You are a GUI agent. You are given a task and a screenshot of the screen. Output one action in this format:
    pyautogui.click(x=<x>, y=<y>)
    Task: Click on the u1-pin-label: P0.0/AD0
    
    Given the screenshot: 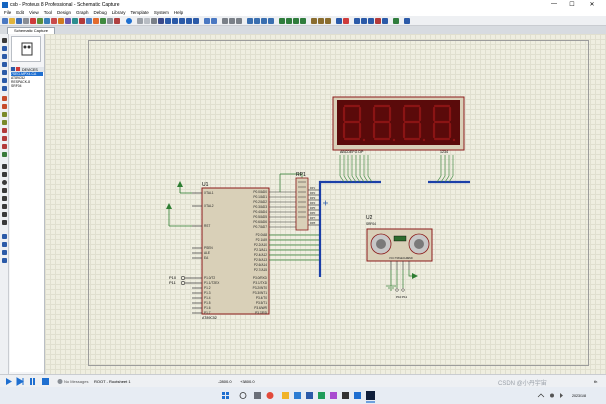 What is the action you would take?
    pyautogui.click(x=260, y=192)
    